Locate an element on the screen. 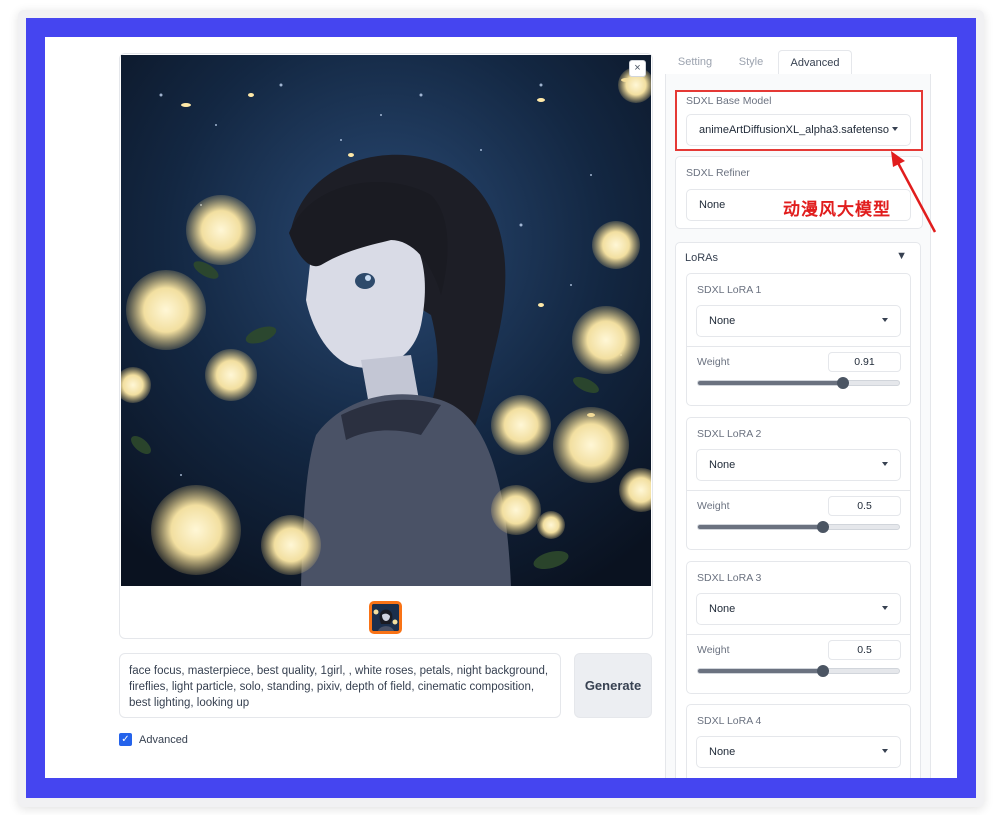 The height and width of the screenshot is (815, 1000). loras-title: LoRAs is located at coordinates (702, 258).